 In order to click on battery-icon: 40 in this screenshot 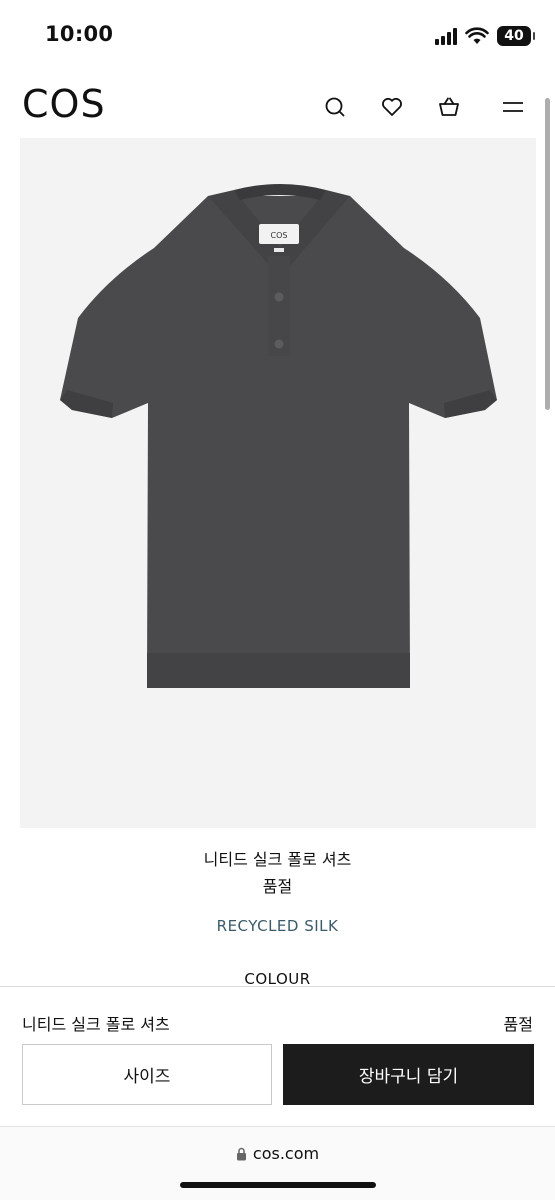, I will do `click(516, 36)`.